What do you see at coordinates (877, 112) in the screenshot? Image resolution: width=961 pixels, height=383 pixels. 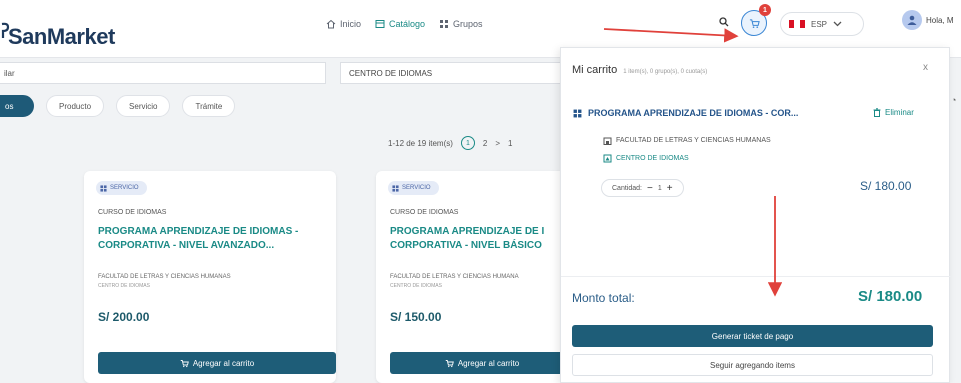 I see `trash-icon` at bounding box center [877, 112].